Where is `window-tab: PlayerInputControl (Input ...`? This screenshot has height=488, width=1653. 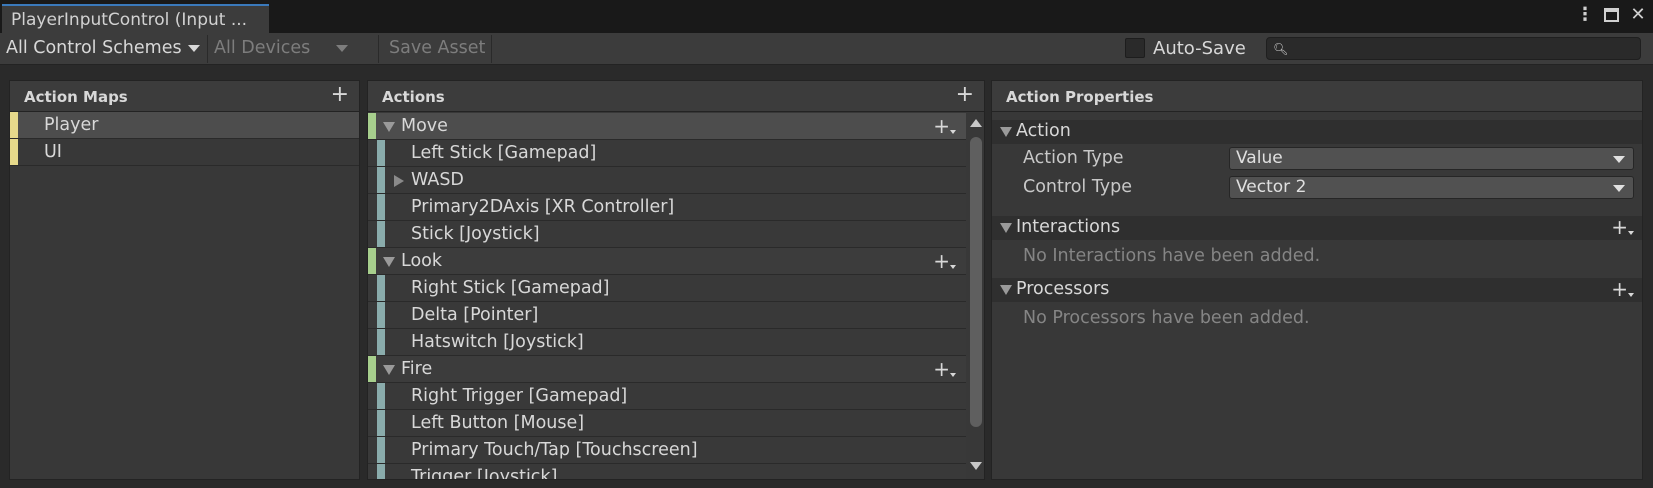 window-tab: PlayerInputControl (Input ... is located at coordinates (135, 18).